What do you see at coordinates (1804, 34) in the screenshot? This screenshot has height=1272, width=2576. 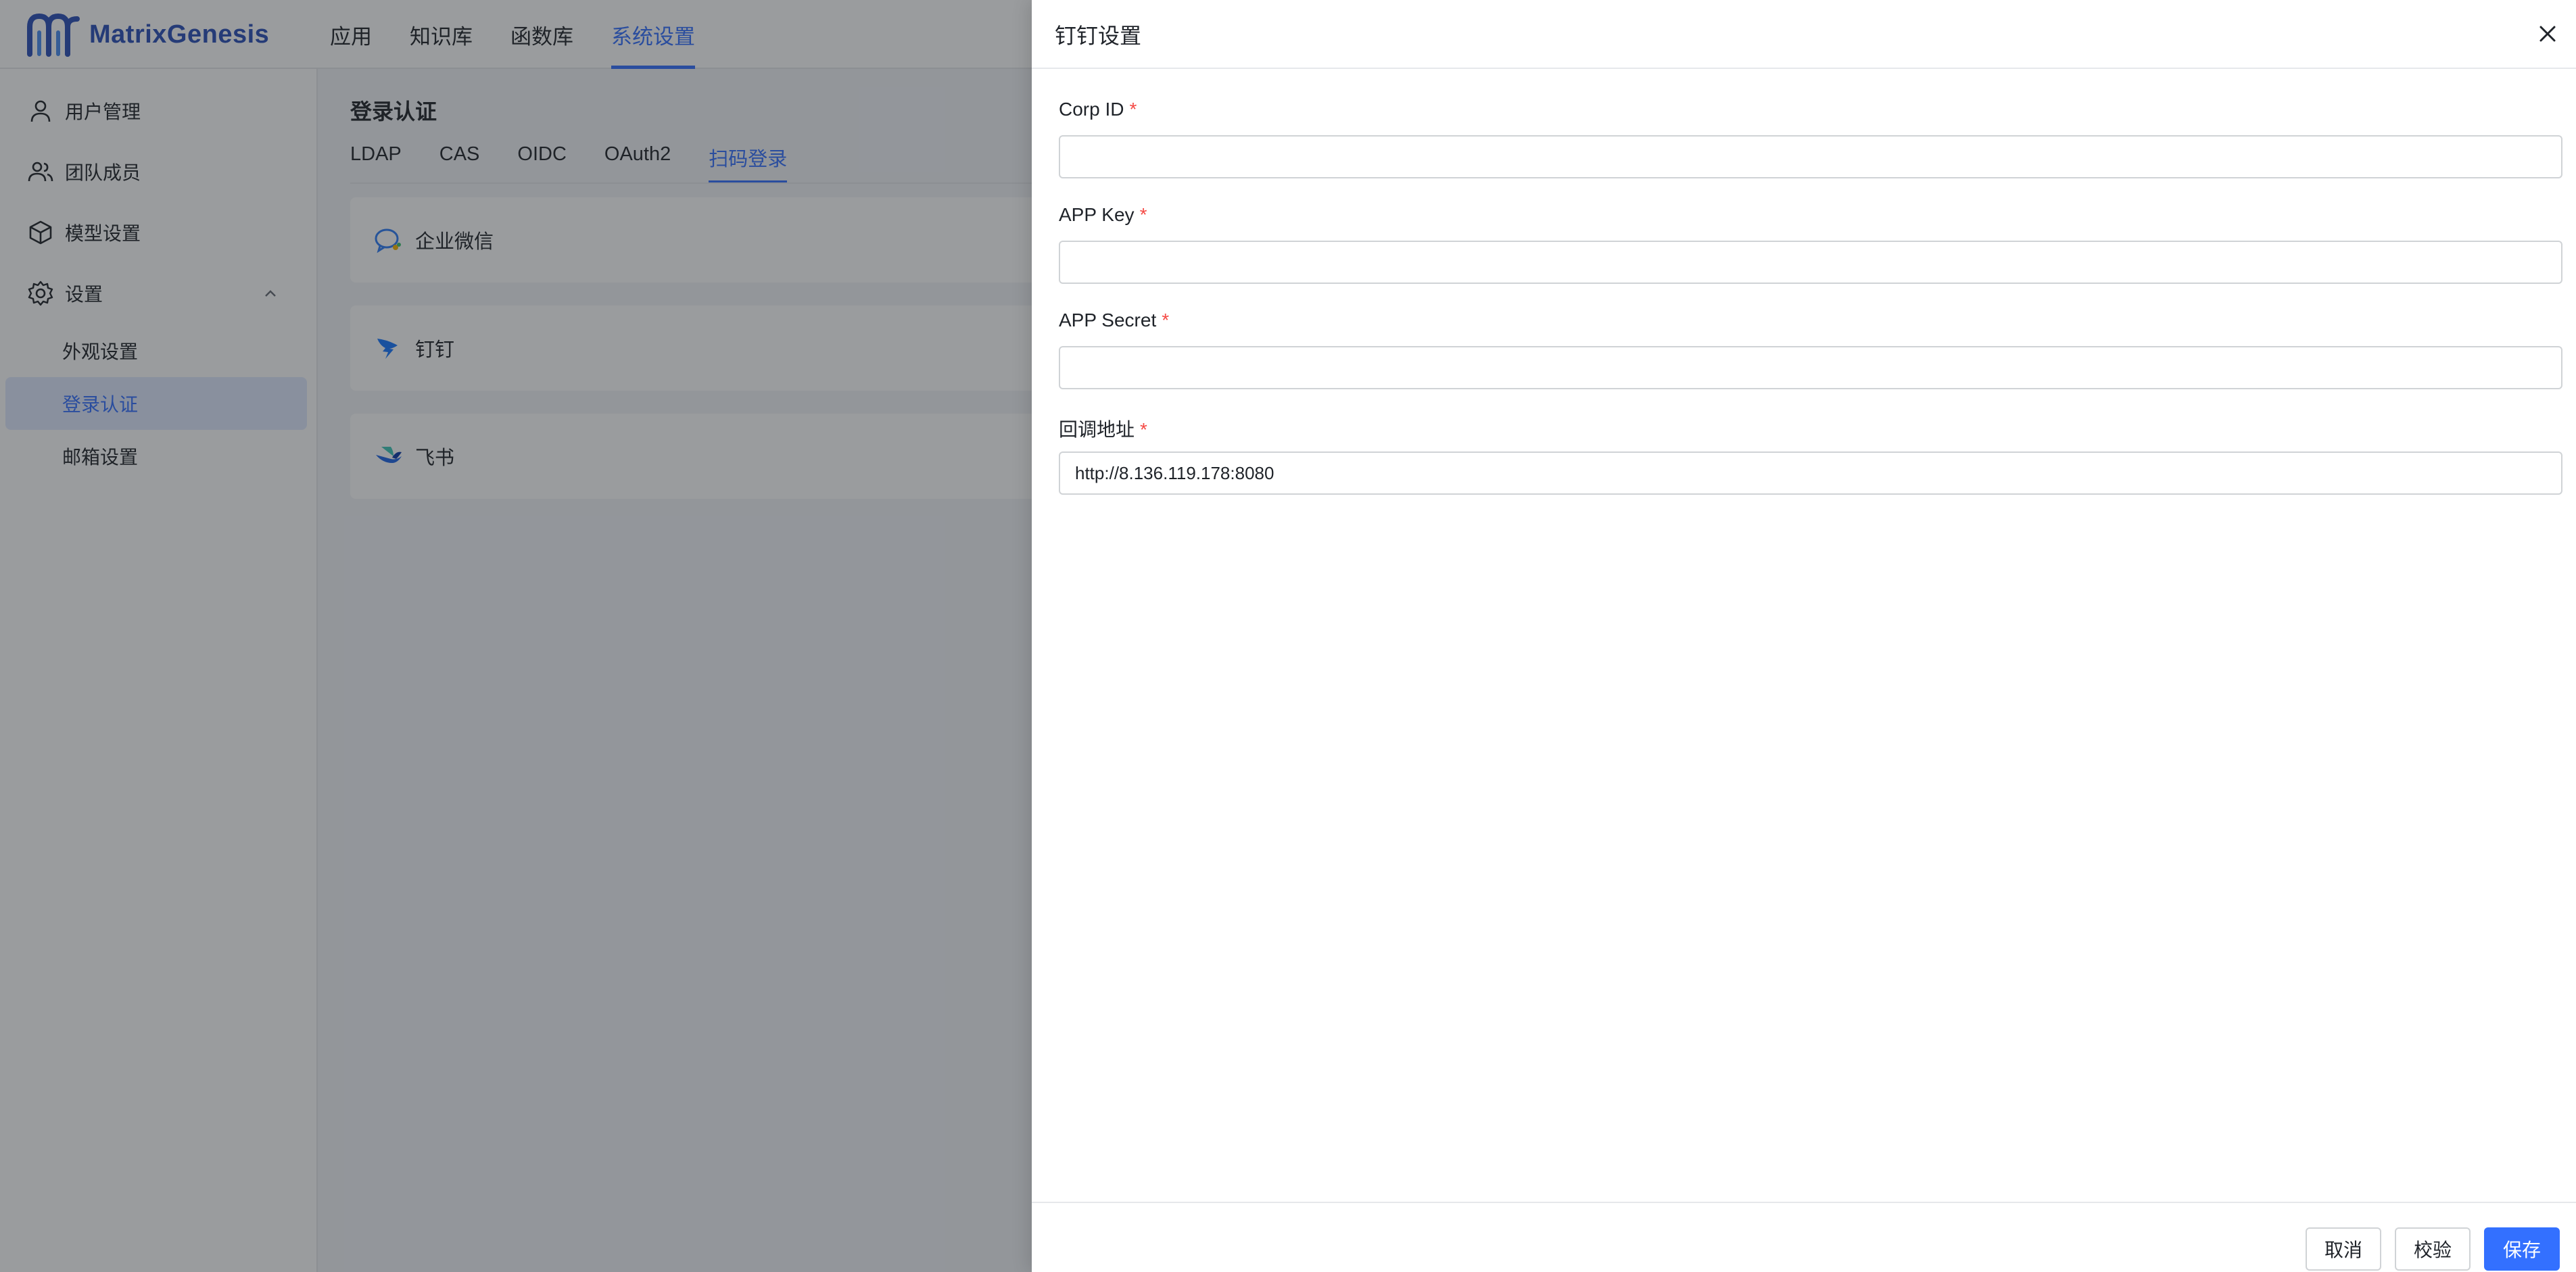 I see `drawer-header: 钉钉设置` at bounding box center [1804, 34].